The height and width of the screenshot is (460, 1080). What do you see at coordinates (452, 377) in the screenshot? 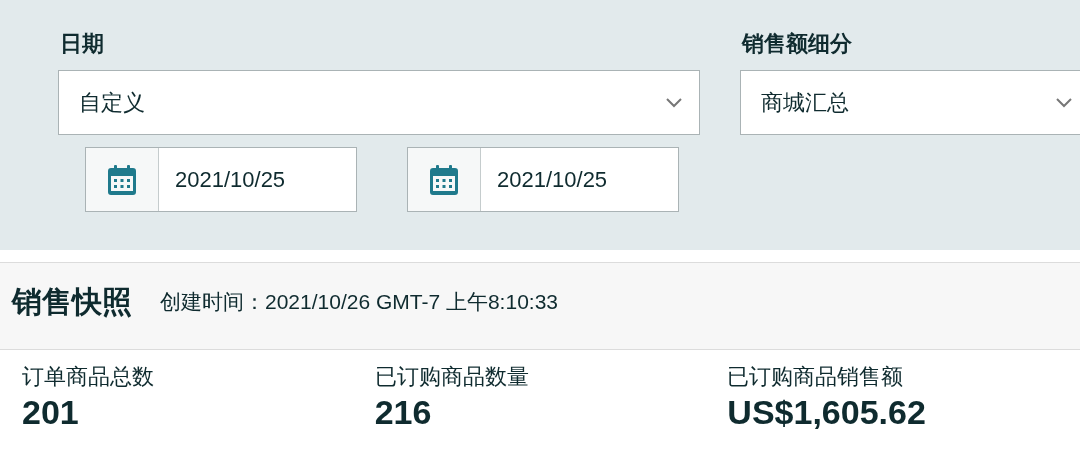
I see `metric-label: 已订购商品数量` at bounding box center [452, 377].